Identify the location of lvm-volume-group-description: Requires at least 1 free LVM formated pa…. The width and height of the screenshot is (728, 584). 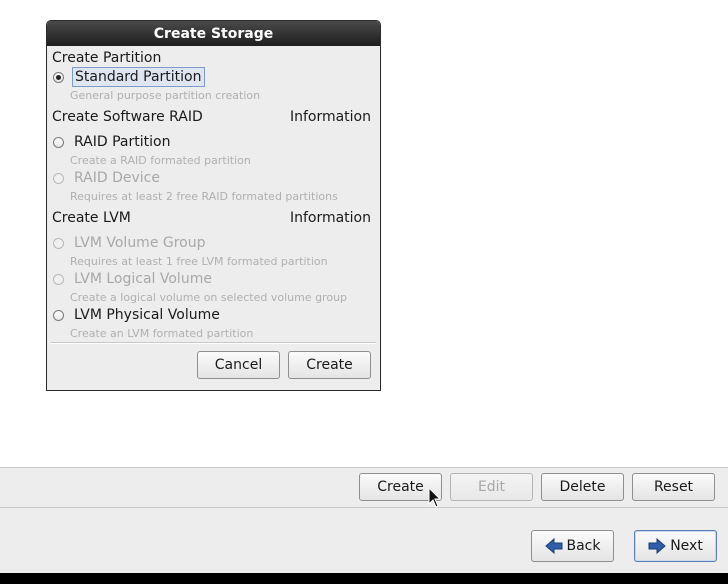
(199, 261).